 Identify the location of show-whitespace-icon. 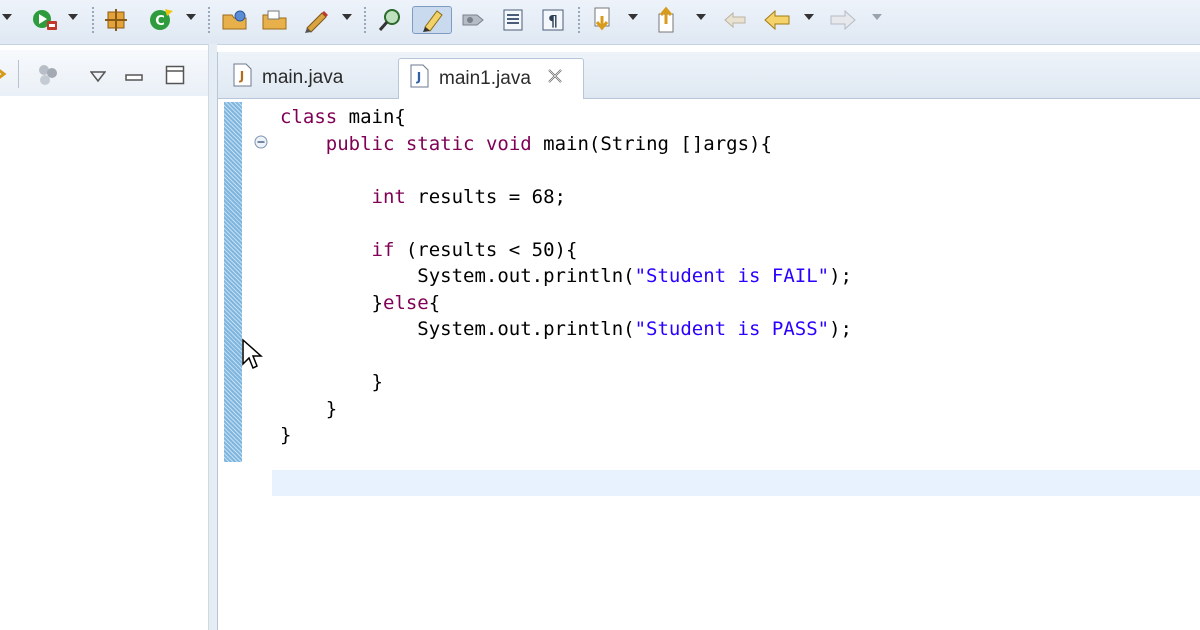
(473, 20).